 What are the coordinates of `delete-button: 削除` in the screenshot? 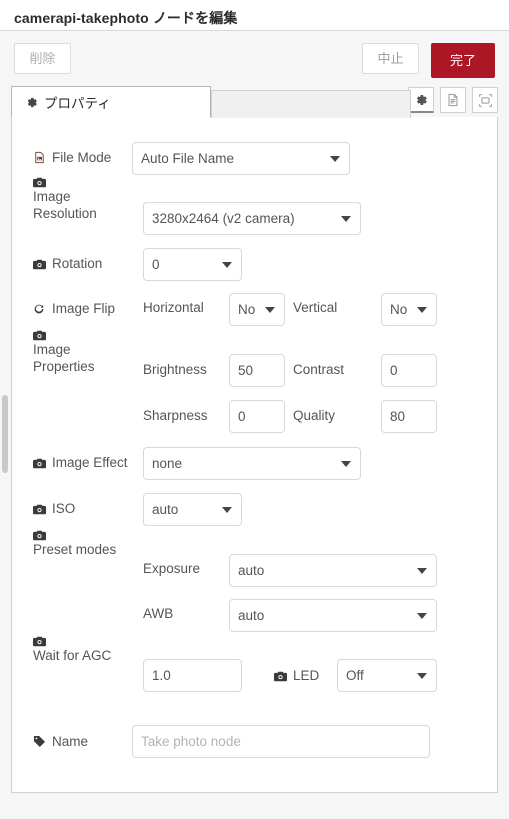 It's located at (42, 58).